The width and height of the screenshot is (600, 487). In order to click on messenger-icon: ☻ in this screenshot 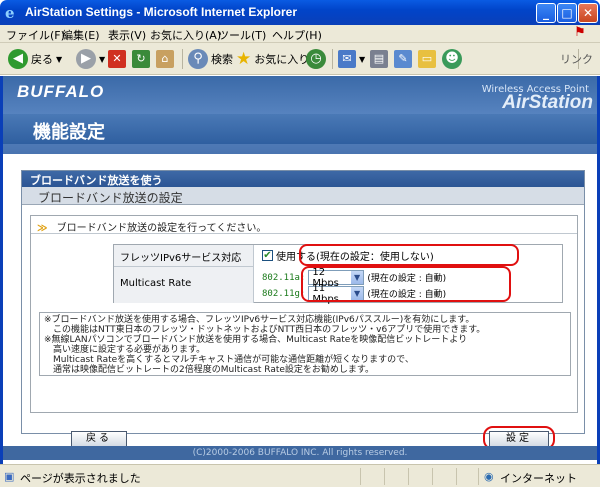, I will do `click(452, 59)`.